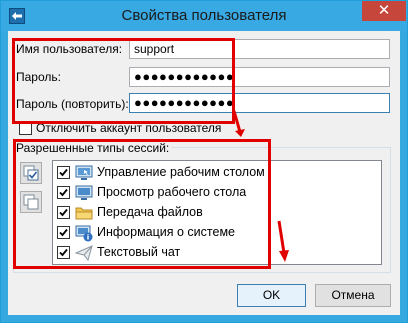  I want to click on title-bar: Свойства пользователя ✕, so click(204, 16).